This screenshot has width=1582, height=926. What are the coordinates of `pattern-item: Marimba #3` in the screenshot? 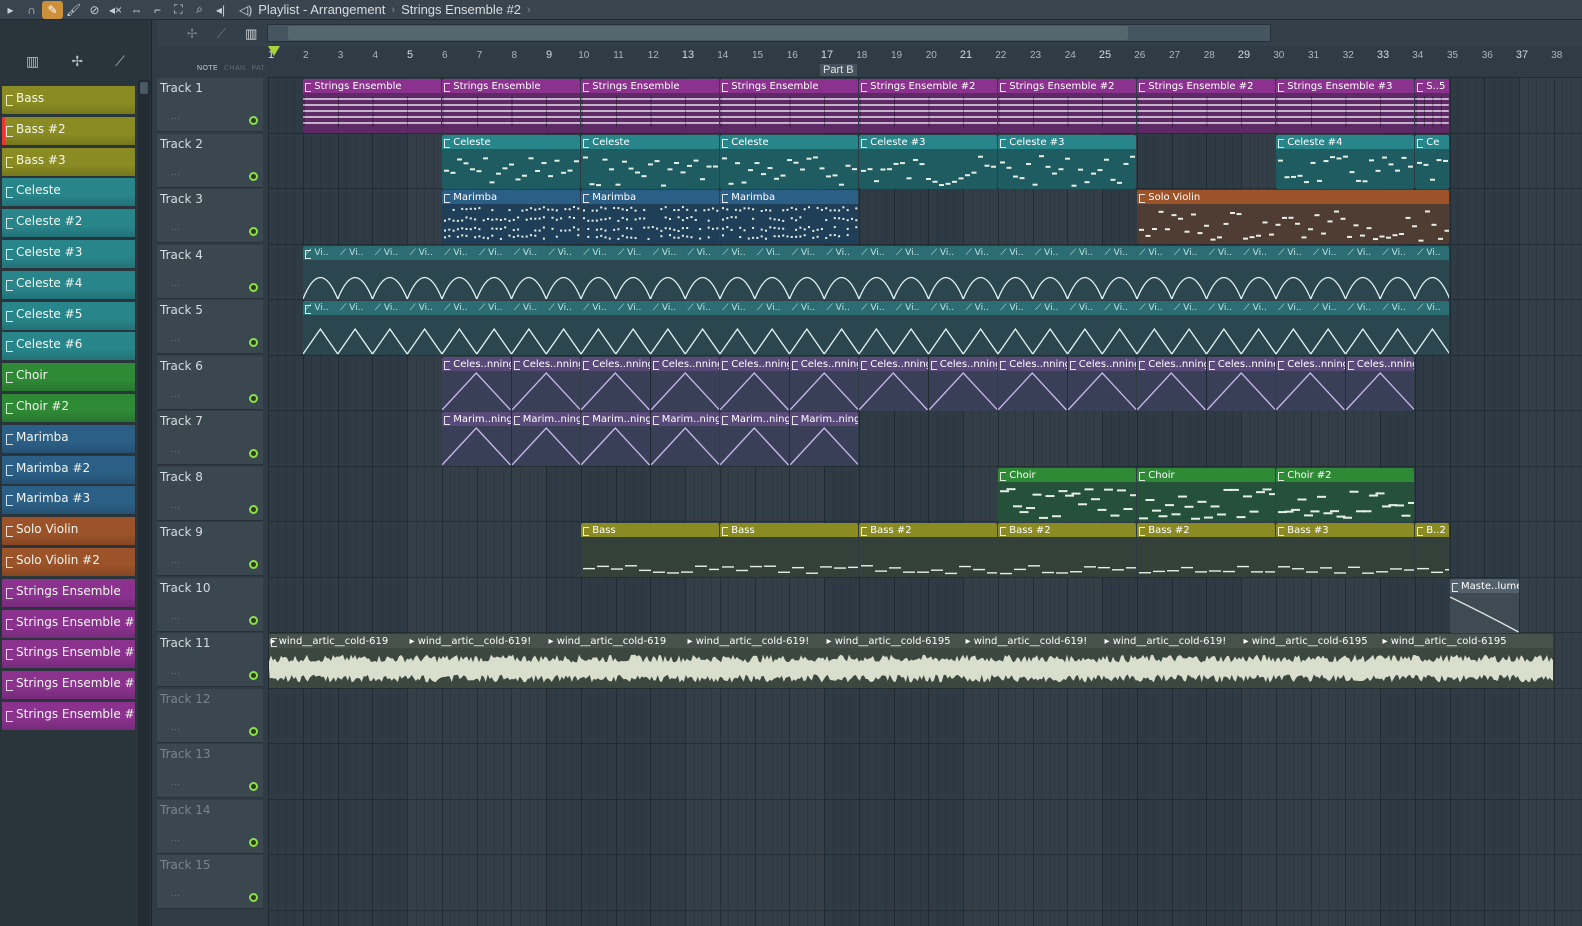 It's located at (68, 500).